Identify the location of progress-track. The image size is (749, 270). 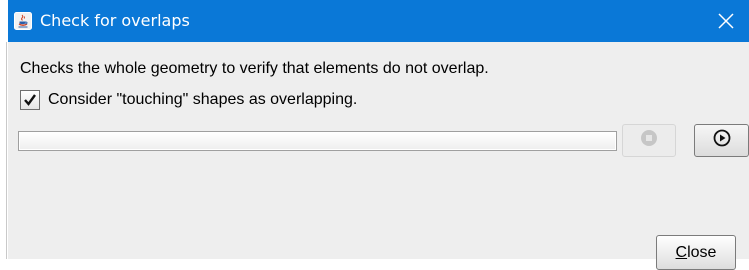
(317, 141).